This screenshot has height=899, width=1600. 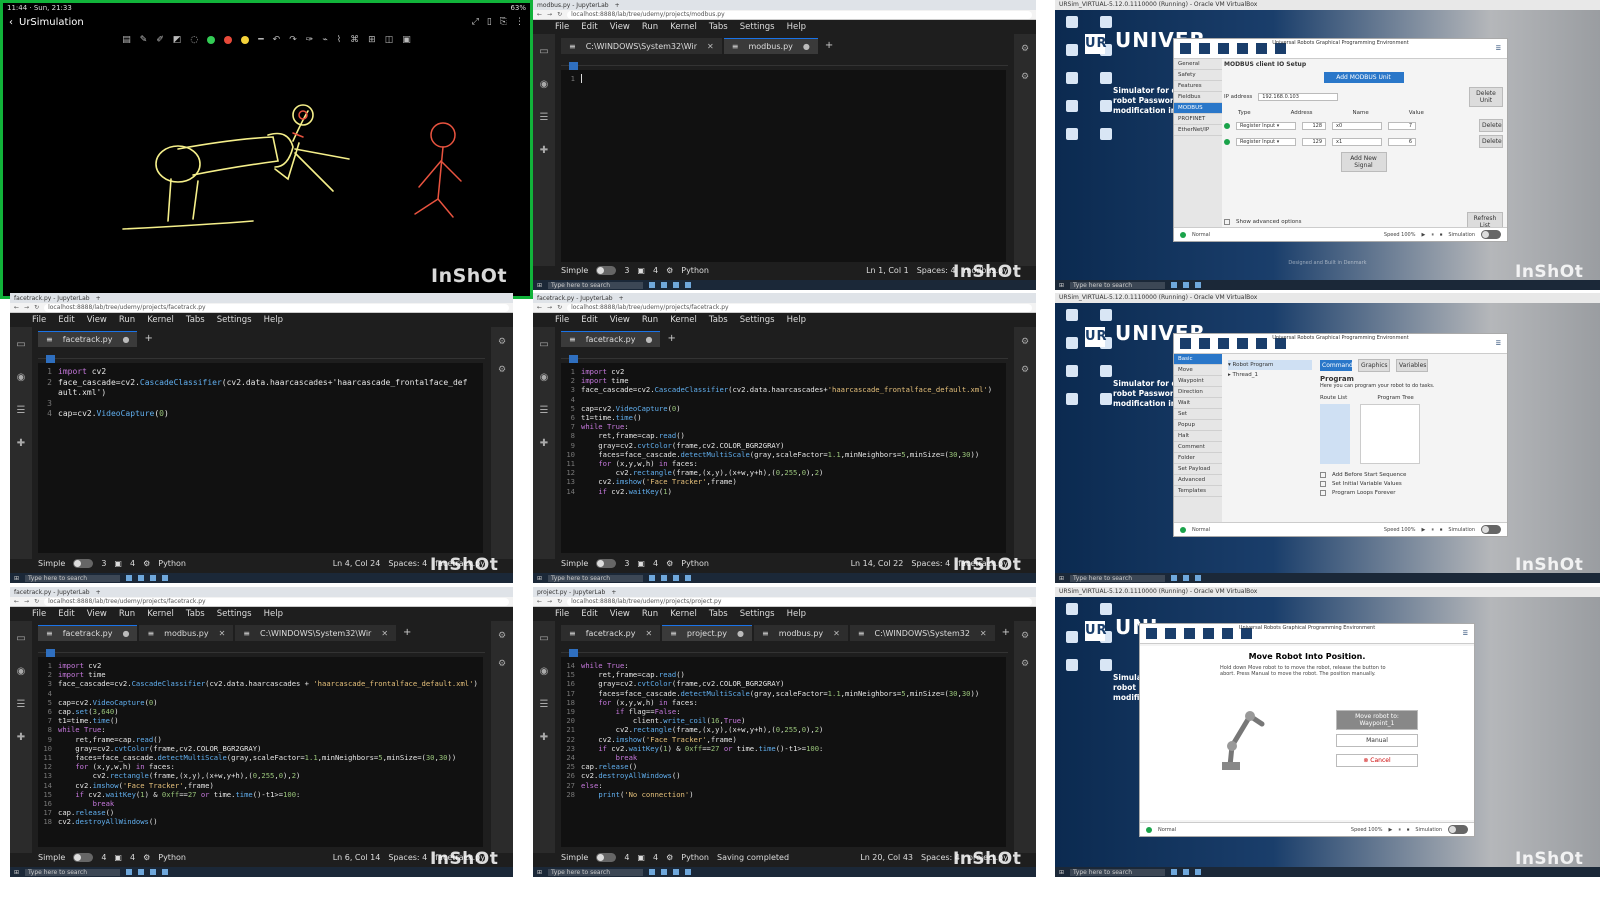 What do you see at coordinates (544, 704) in the screenshot?
I see `toc-icon: ☰` at bounding box center [544, 704].